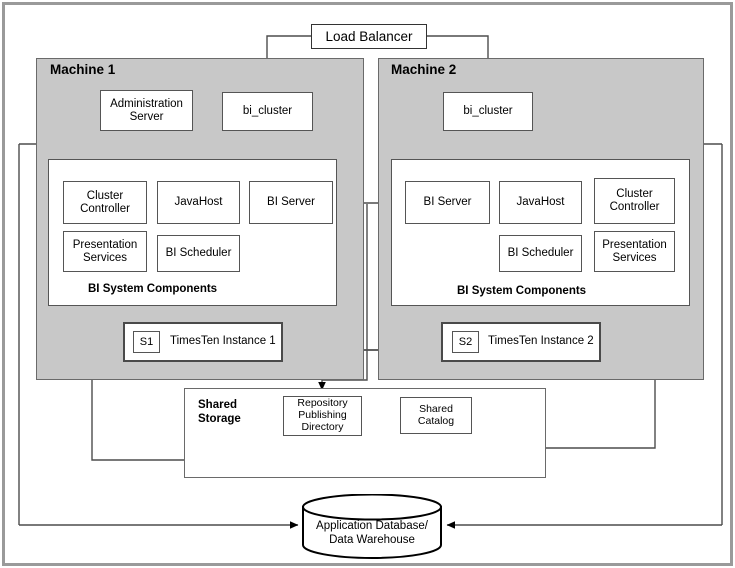 The height and width of the screenshot is (568, 735). I want to click on bi-system-components-label-2: BI System Components, so click(522, 291).